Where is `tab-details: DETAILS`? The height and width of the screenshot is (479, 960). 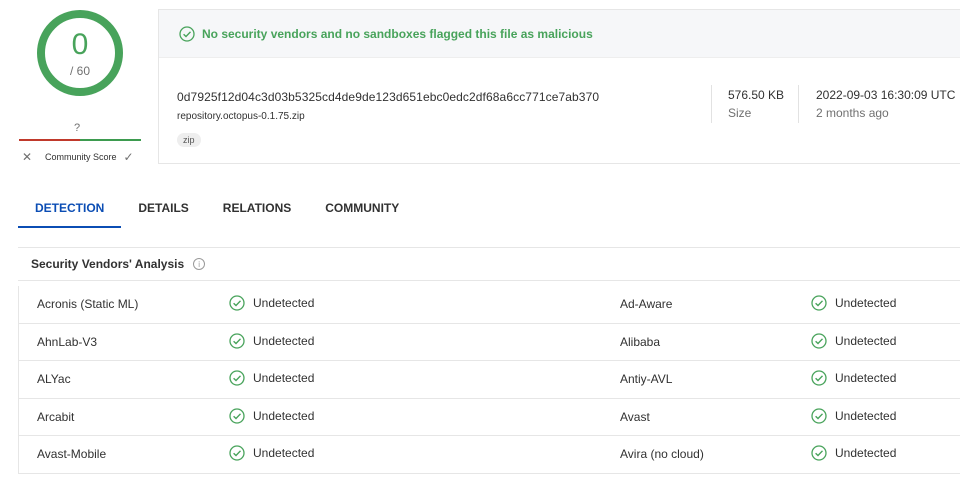 tab-details: DETAILS is located at coordinates (163, 209).